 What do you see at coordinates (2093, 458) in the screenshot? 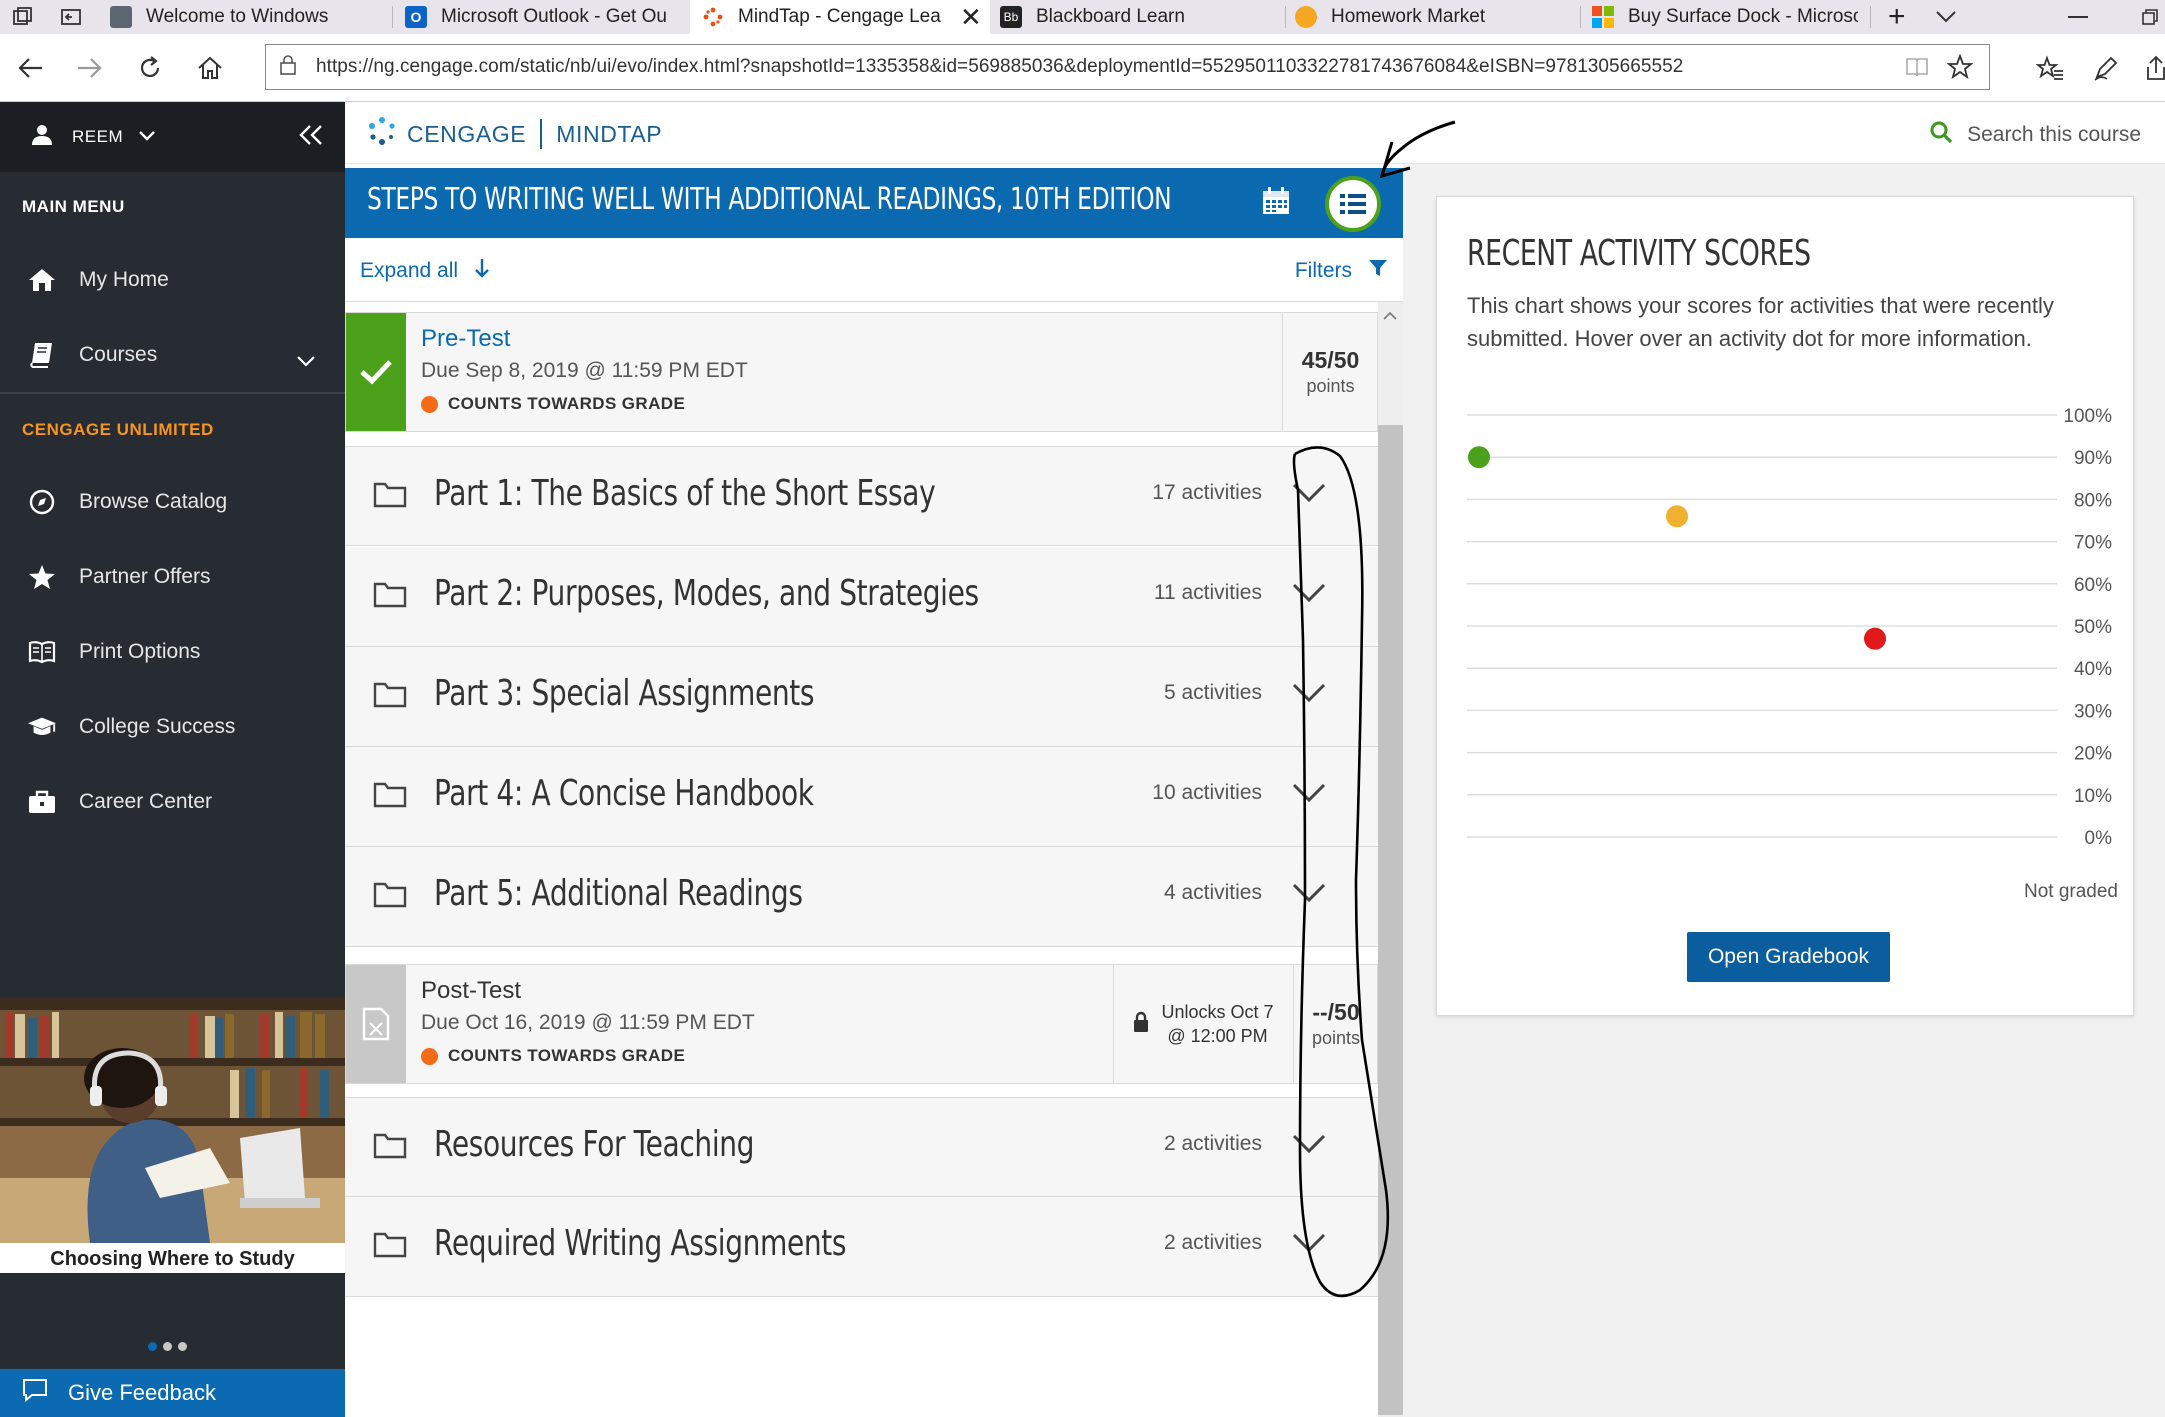
I see `chart-y-tick-label: 90%` at bounding box center [2093, 458].